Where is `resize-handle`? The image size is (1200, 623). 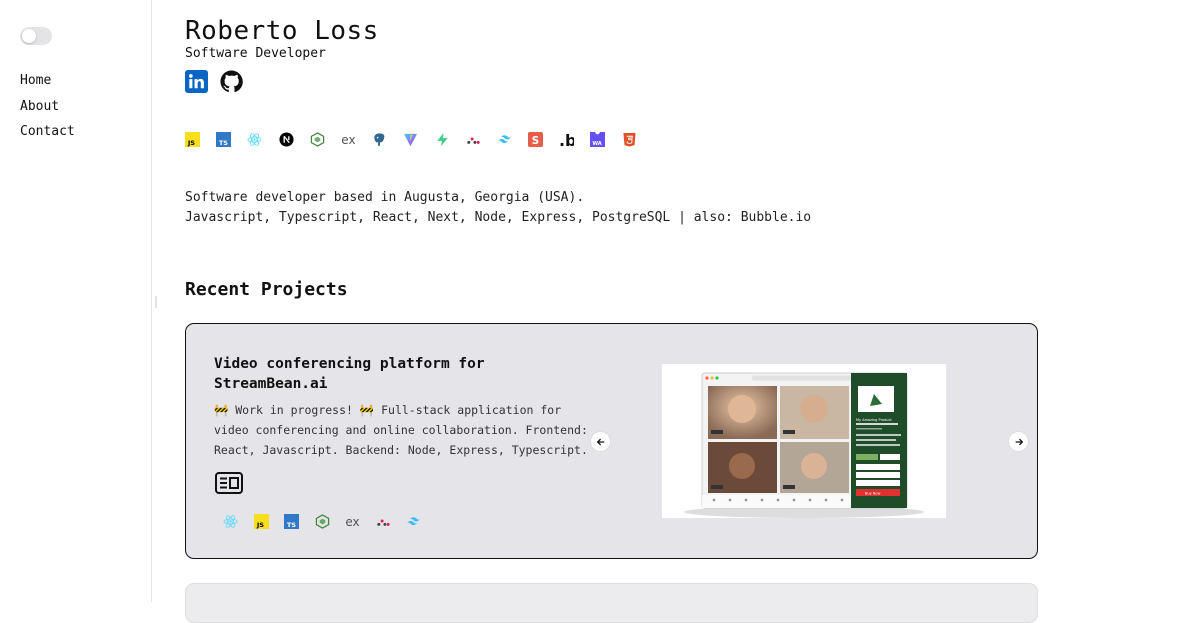
resize-handle is located at coordinates (156, 302).